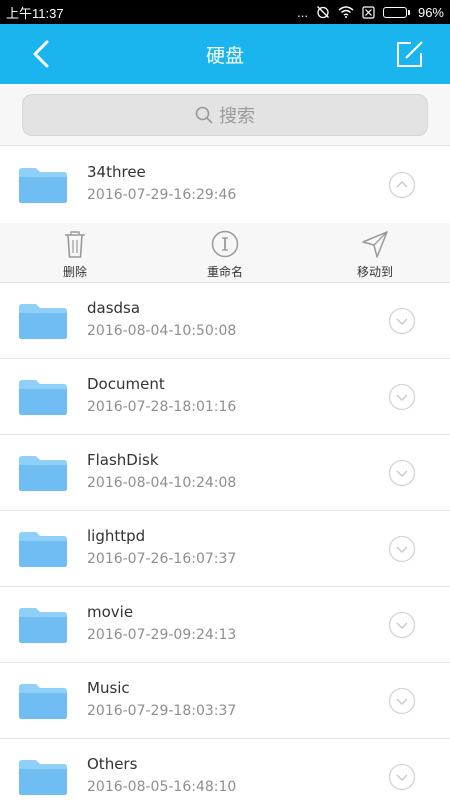  What do you see at coordinates (126, 384) in the screenshot?
I see `file-name: Document` at bounding box center [126, 384].